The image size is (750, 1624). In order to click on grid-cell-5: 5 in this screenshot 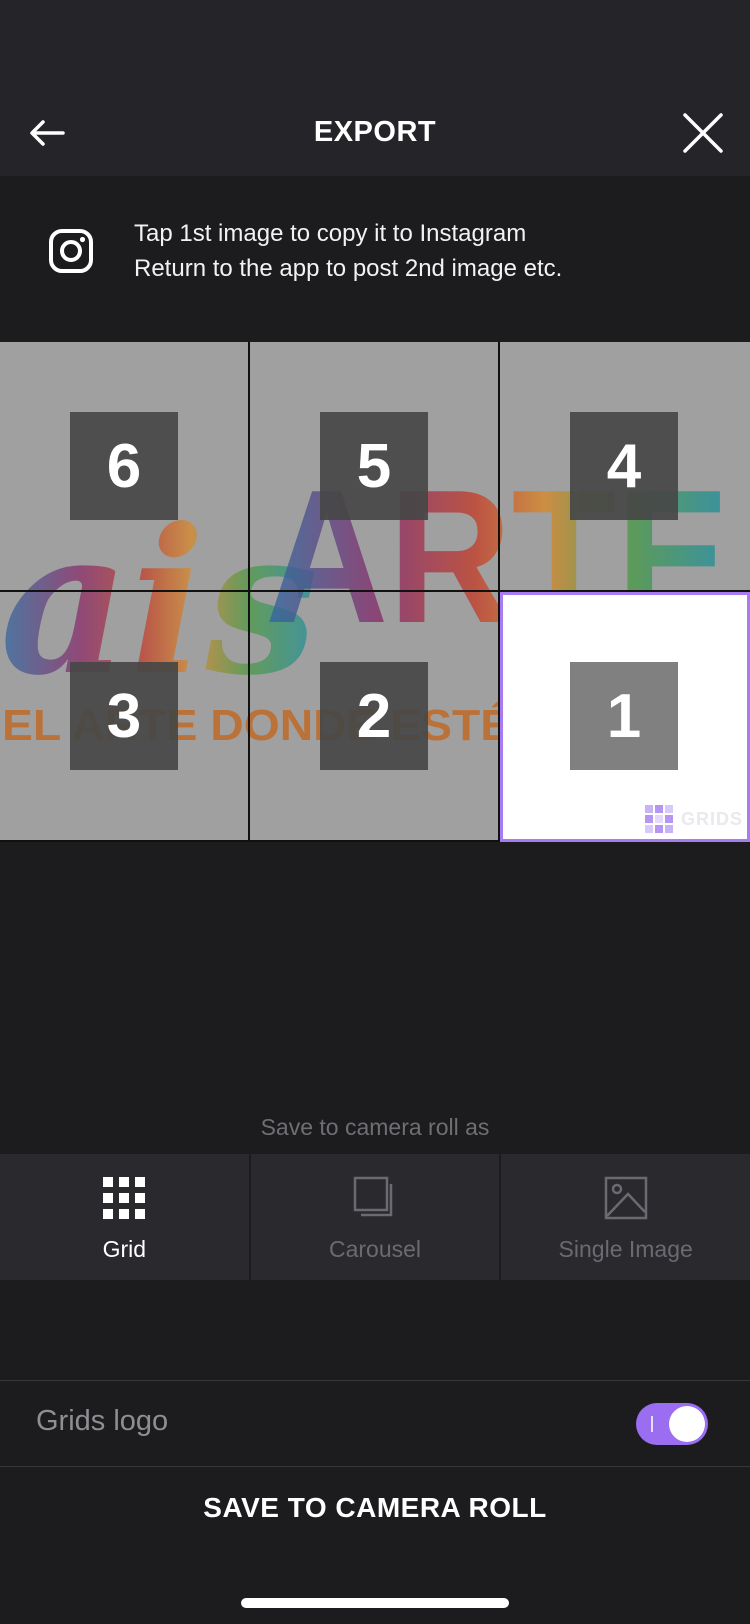, I will do `click(375, 467)`.